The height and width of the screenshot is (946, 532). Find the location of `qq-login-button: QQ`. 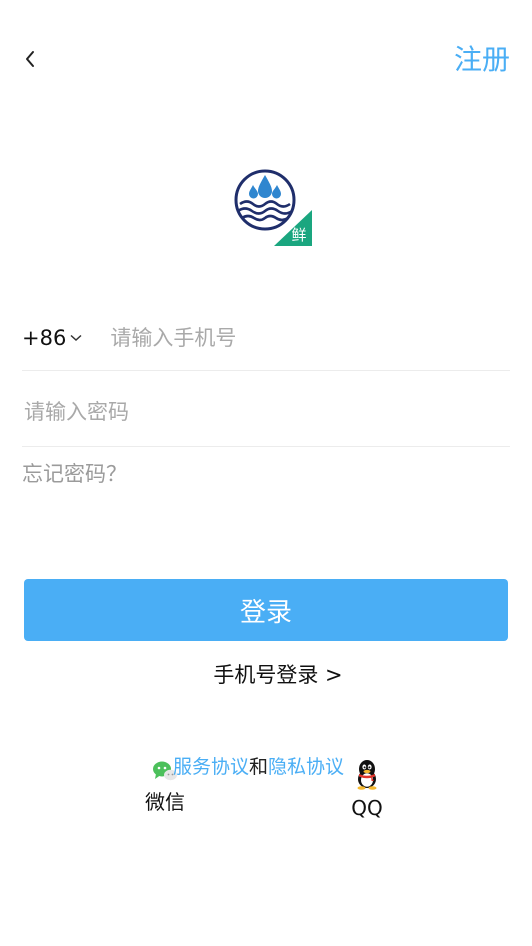

qq-login-button: QQ is located at coordinates (367, 790).